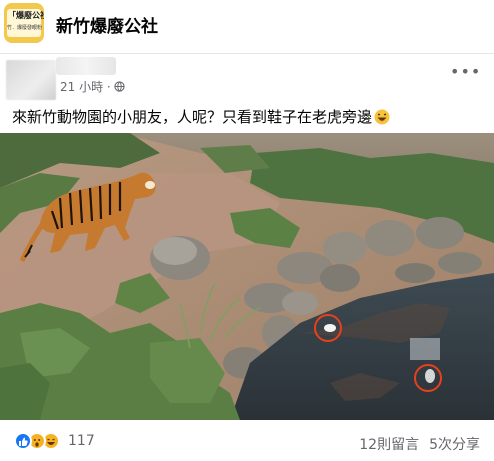 This screenshot has width=494, height=461. I want to click on reactions-summary: 117, so click(54, 441).